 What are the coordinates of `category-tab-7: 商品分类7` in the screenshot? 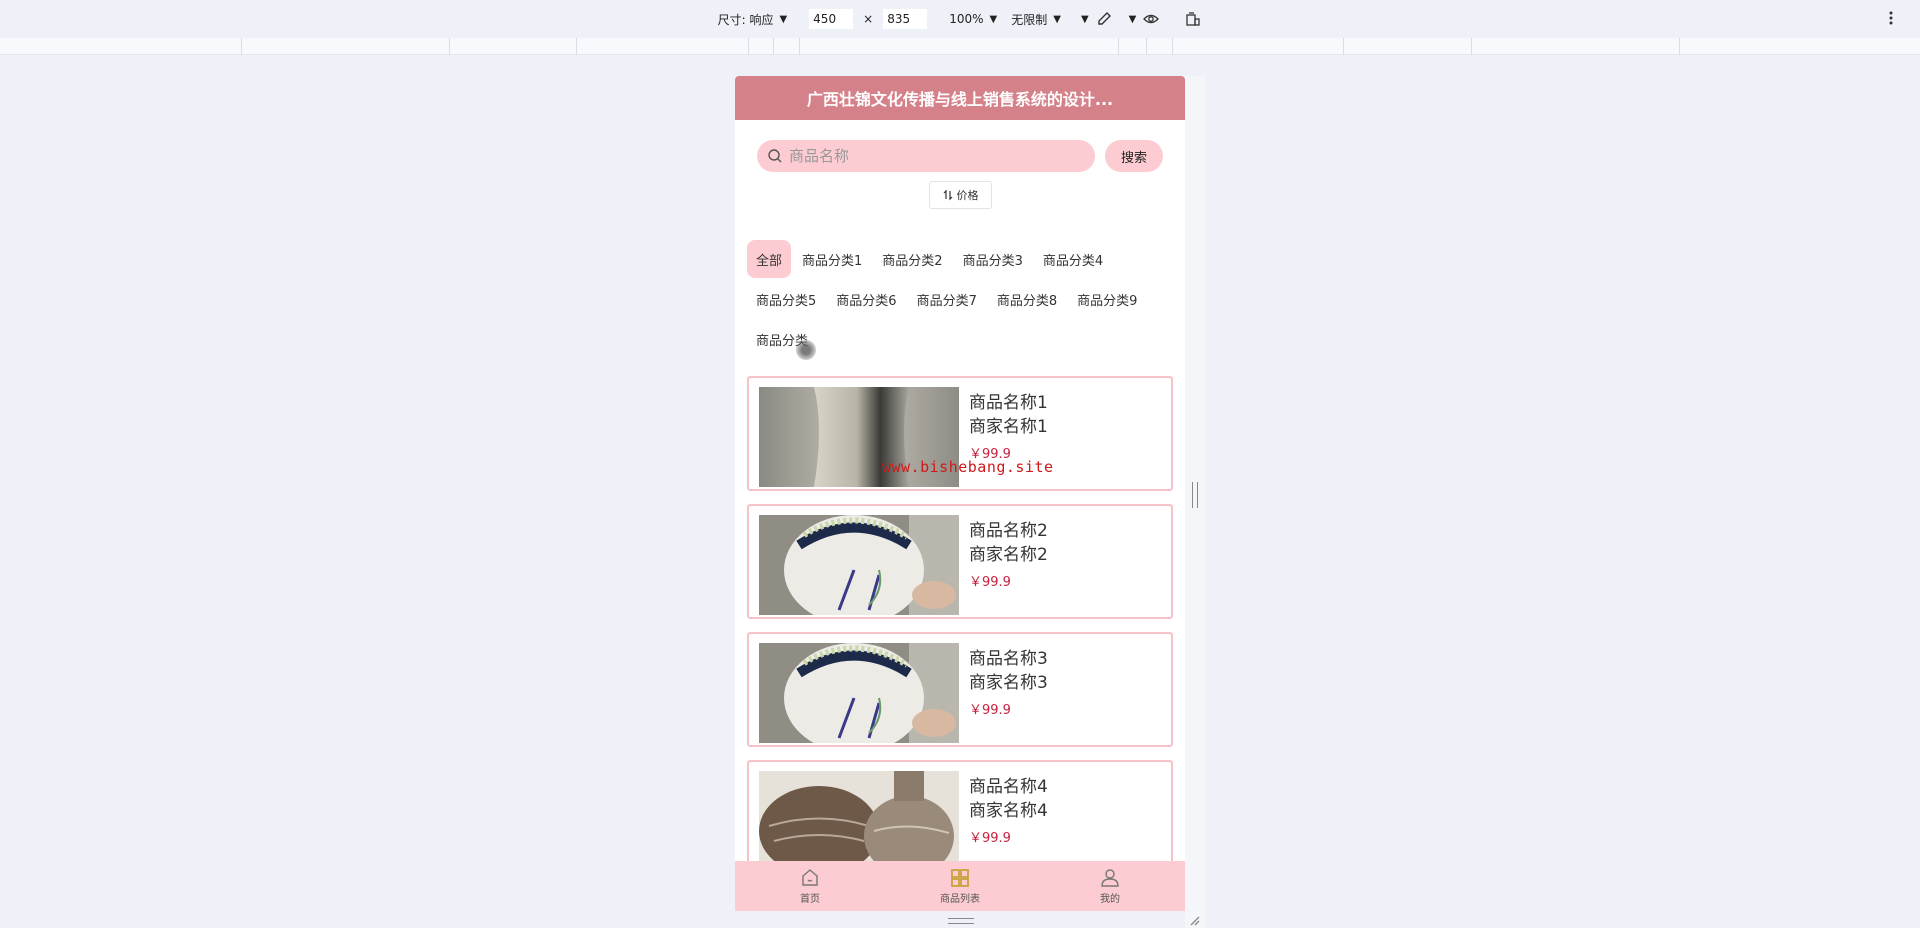 It's located at (947, 299).